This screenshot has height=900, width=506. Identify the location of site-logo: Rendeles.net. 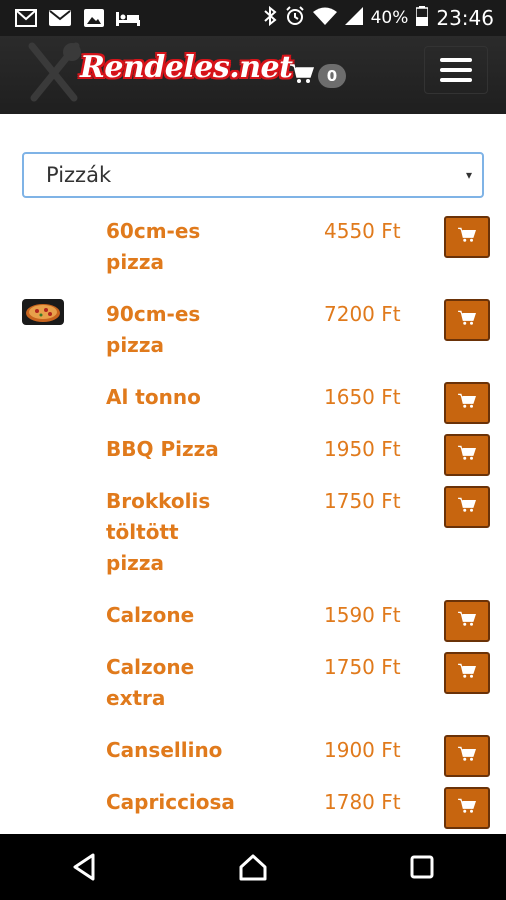
(186, 67).